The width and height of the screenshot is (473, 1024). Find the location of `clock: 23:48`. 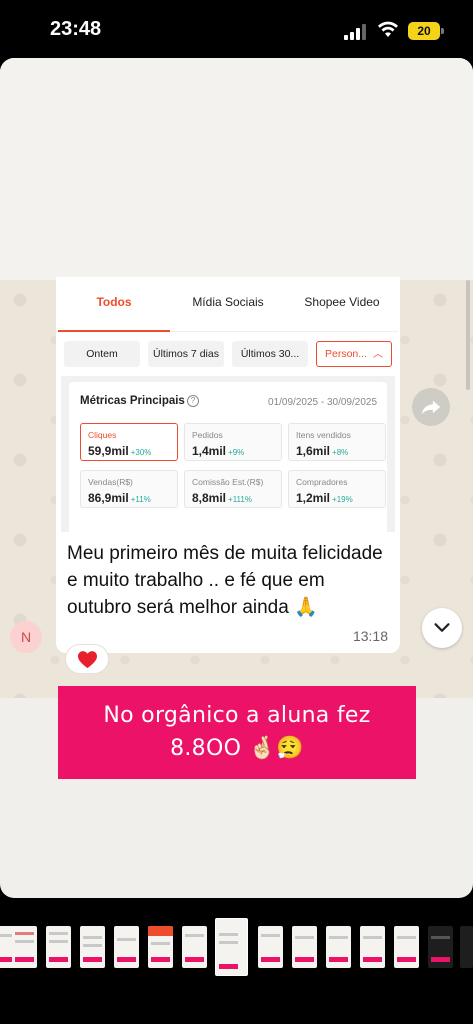

clock: 23:48 is located at coordinates (76, 29).